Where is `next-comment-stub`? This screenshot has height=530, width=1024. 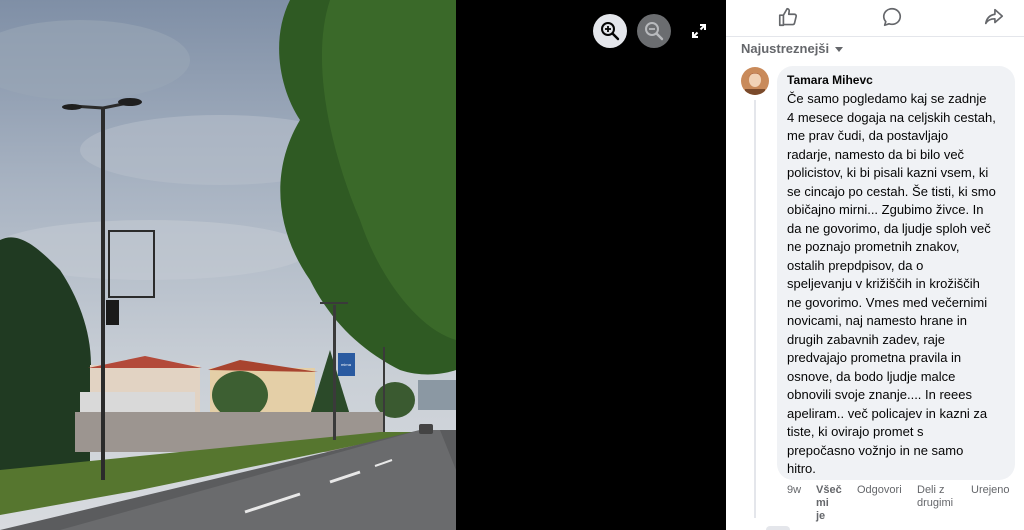 next-comment-stub is located at coordinates (778, 528).